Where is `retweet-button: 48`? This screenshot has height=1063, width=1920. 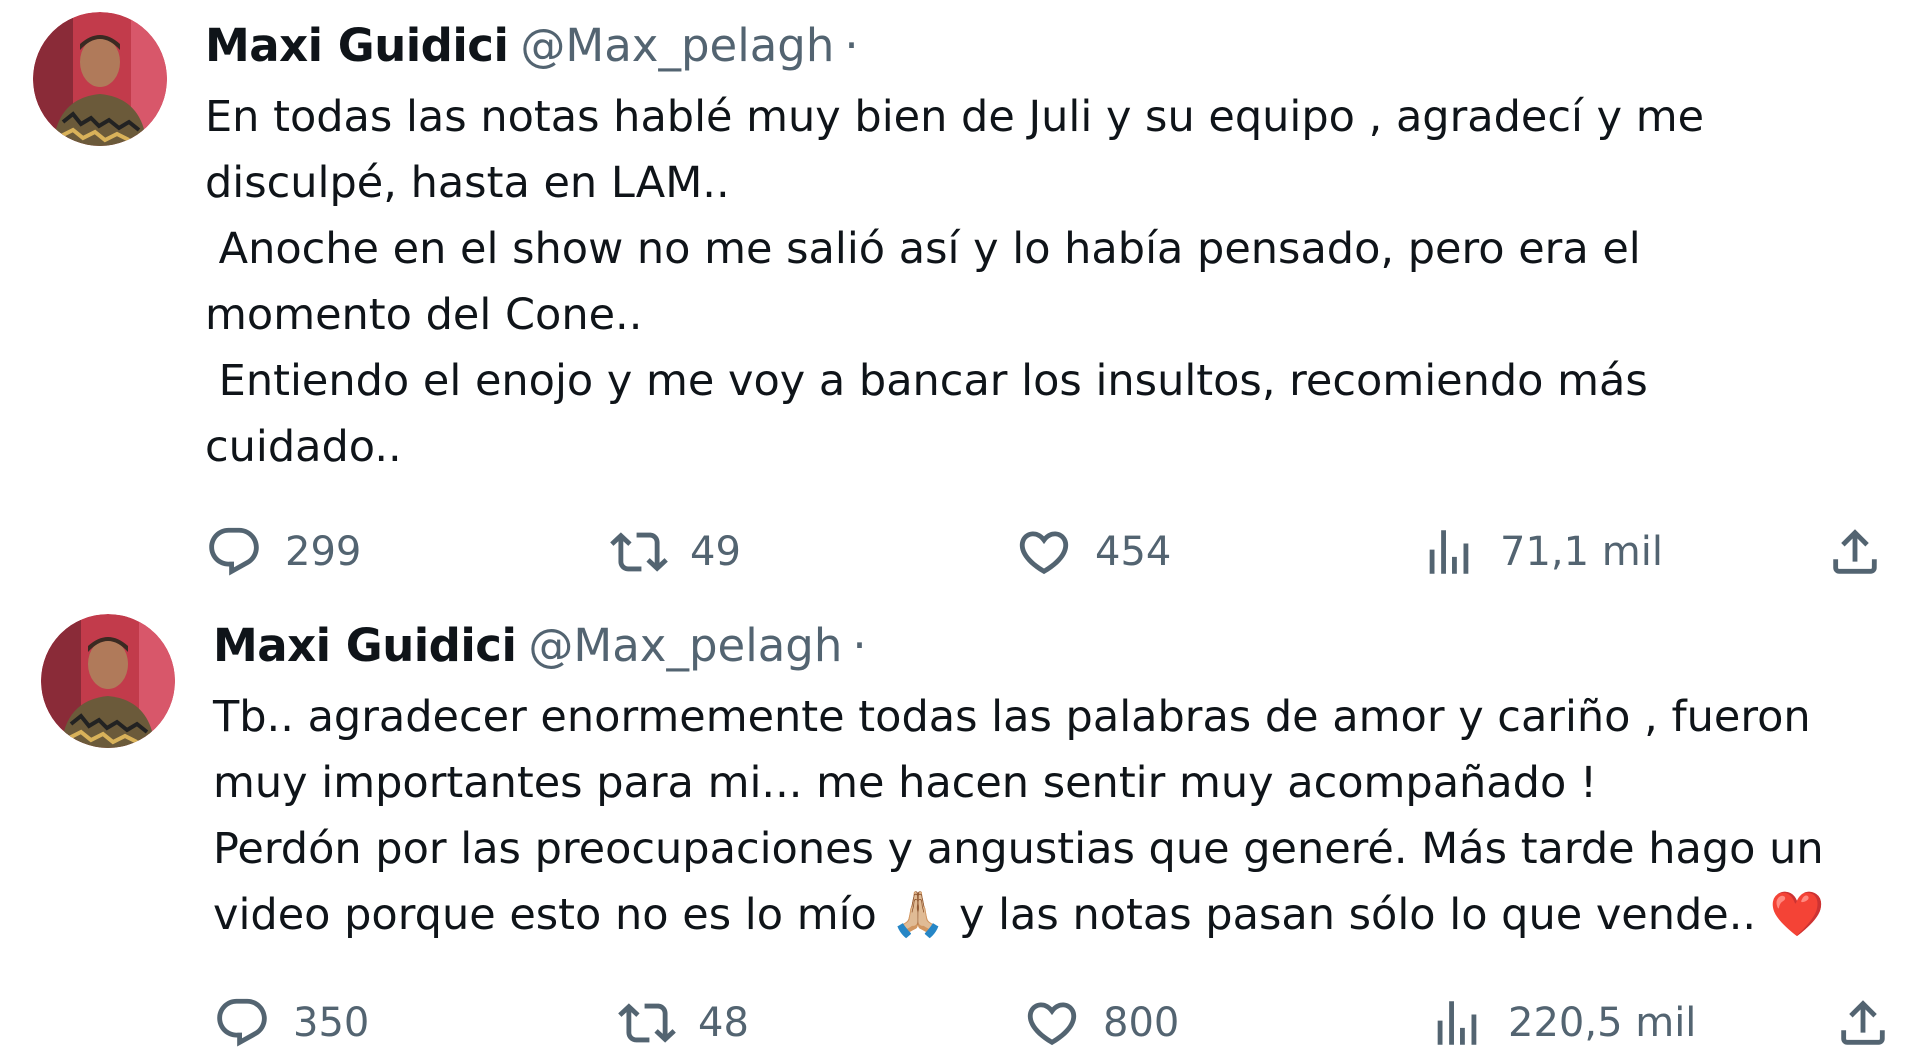 retweet-button: 48 is located at coordinates (683, 1023).